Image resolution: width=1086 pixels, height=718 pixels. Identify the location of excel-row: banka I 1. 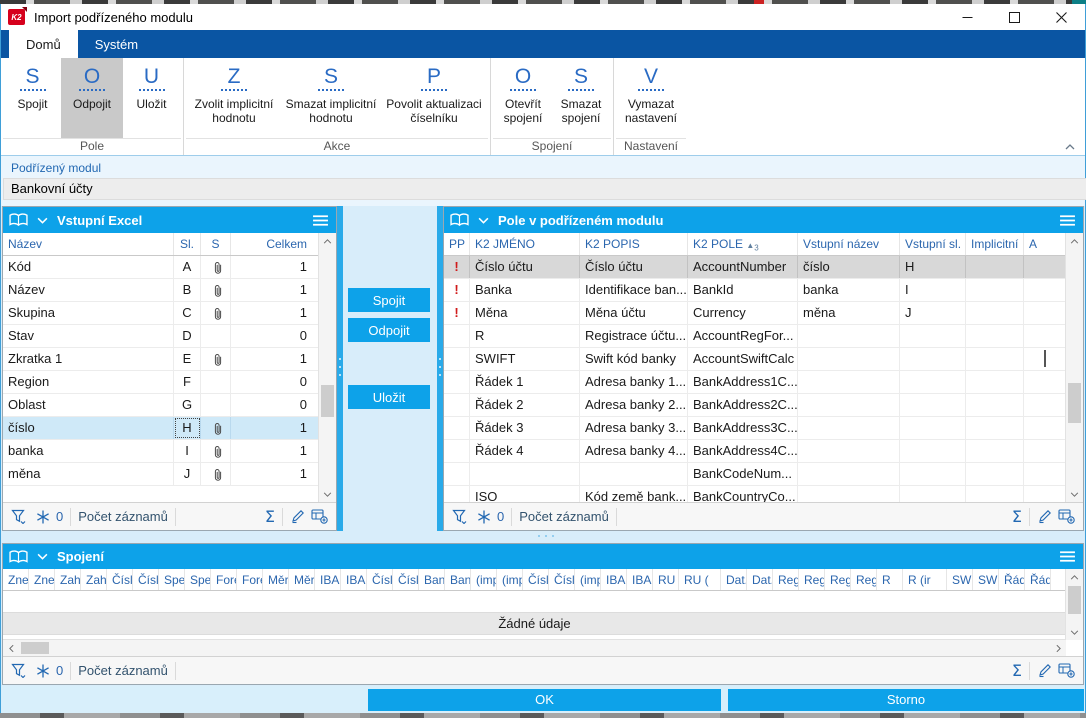
(169, 451).